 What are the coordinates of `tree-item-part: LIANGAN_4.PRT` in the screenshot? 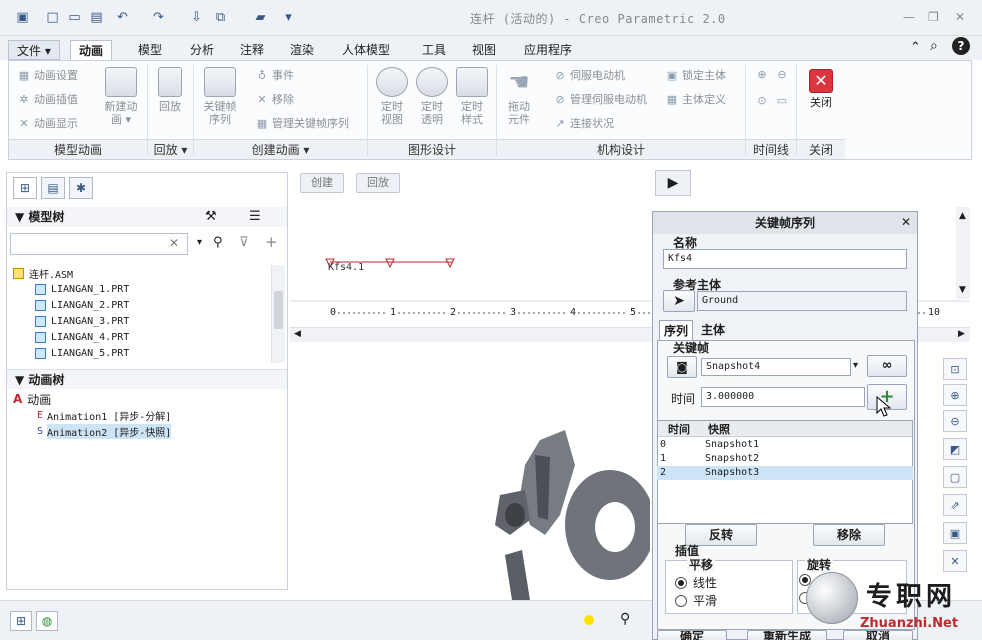 It's located at (82, 337).